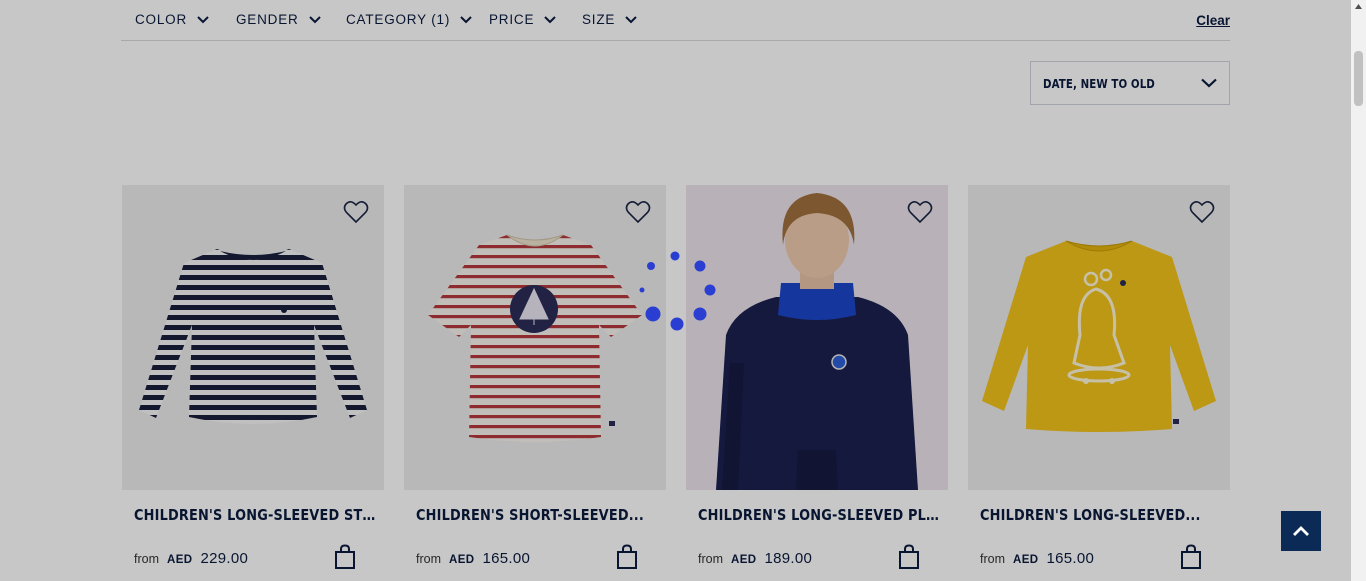 This screenshot has height=581, width=1366. Describe the element at coordinates (398, 19) in the screenshot. I see `filter-category-label: CATEGORY (1)` at that location.